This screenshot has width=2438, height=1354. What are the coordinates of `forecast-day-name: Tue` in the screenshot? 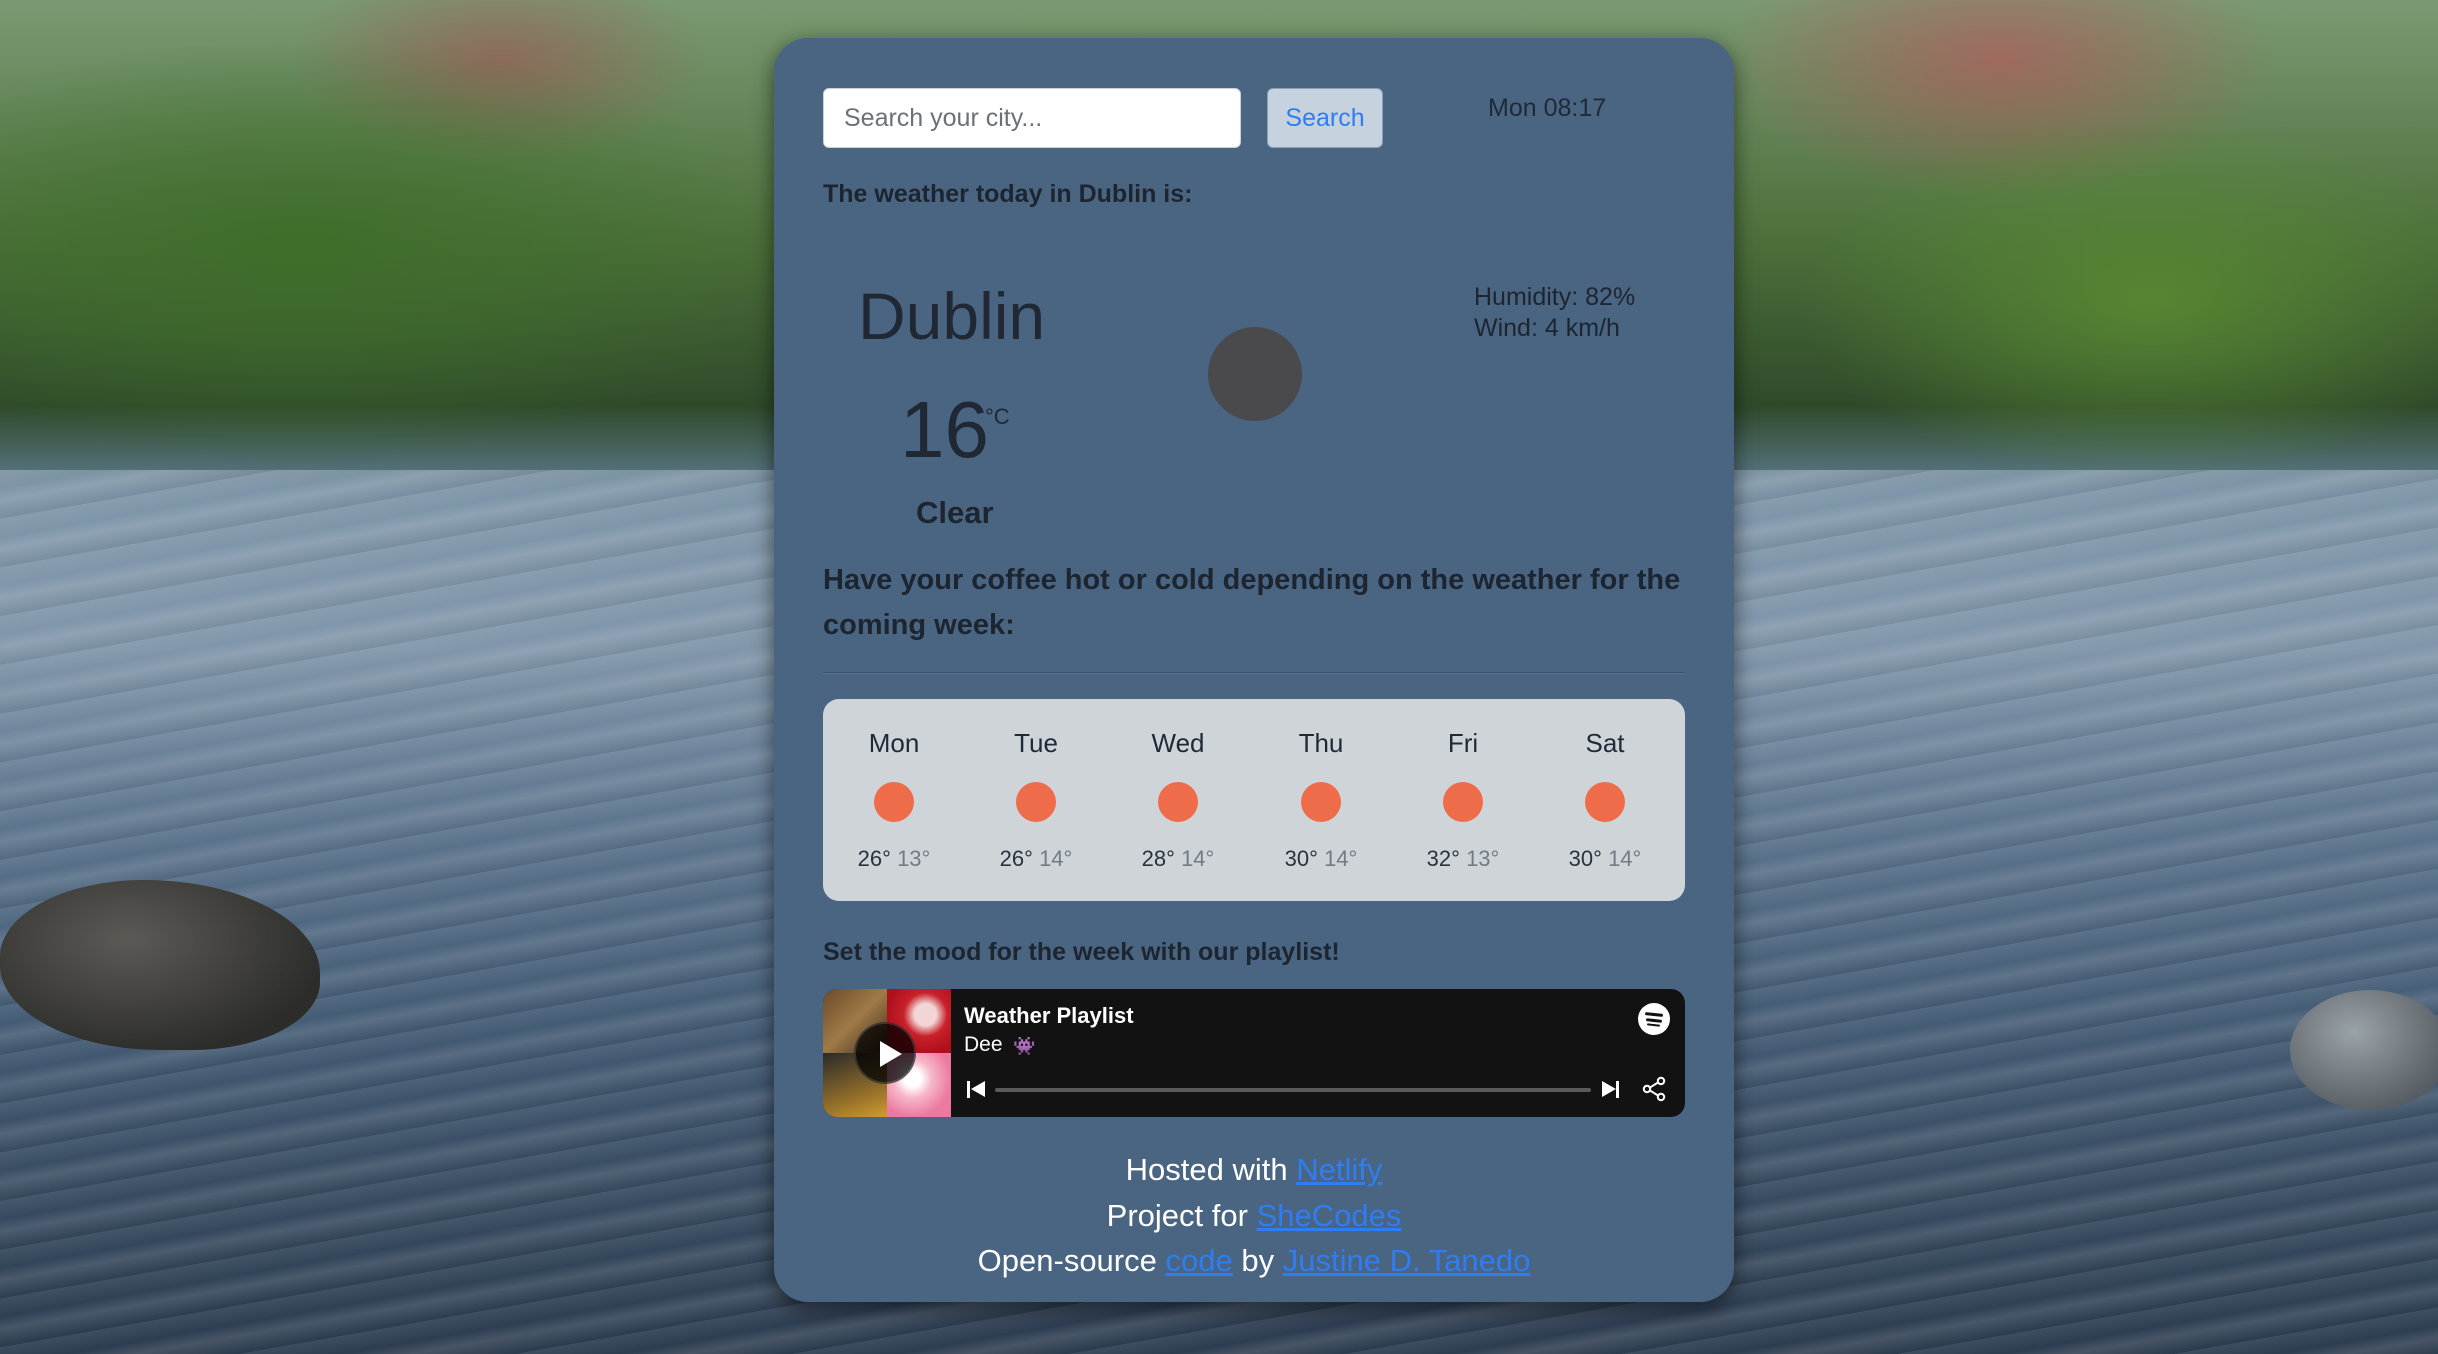 It's located at (1036, 743).